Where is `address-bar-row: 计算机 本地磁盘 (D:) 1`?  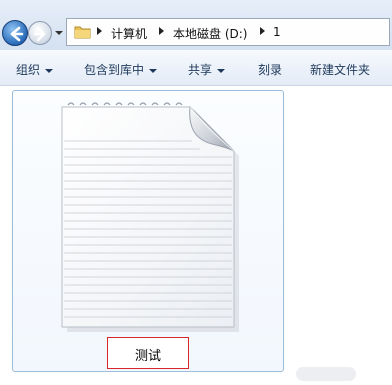
address-bar-row: 计算机 本地磁盘 (D:) 1 is located at coordinates (196, 25).